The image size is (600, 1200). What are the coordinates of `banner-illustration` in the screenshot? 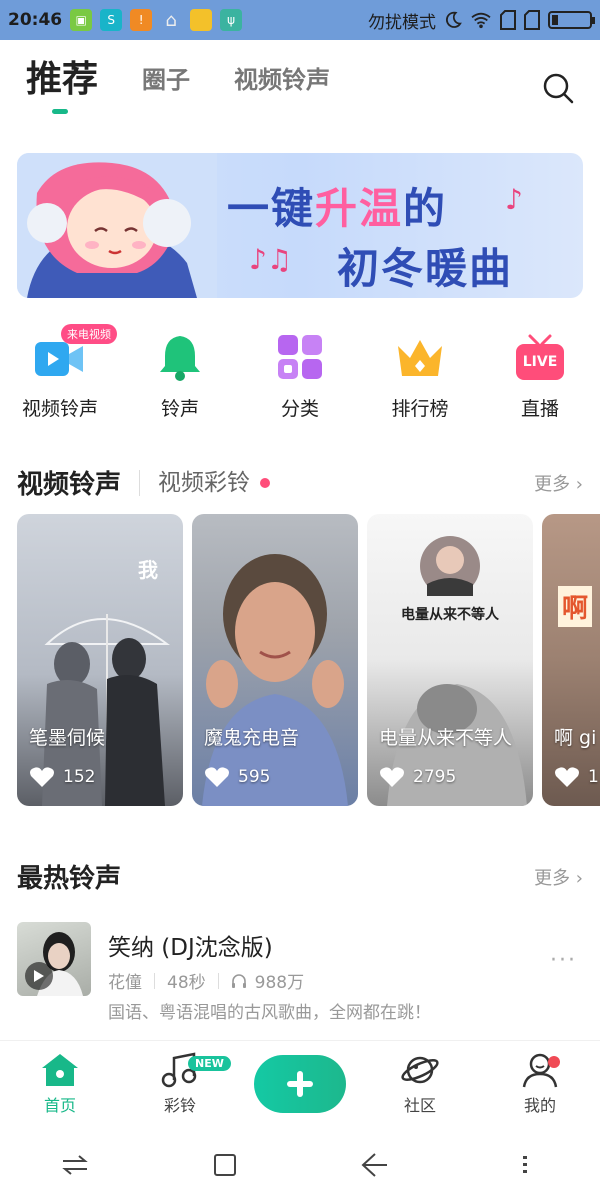 It's located at (117, 225).